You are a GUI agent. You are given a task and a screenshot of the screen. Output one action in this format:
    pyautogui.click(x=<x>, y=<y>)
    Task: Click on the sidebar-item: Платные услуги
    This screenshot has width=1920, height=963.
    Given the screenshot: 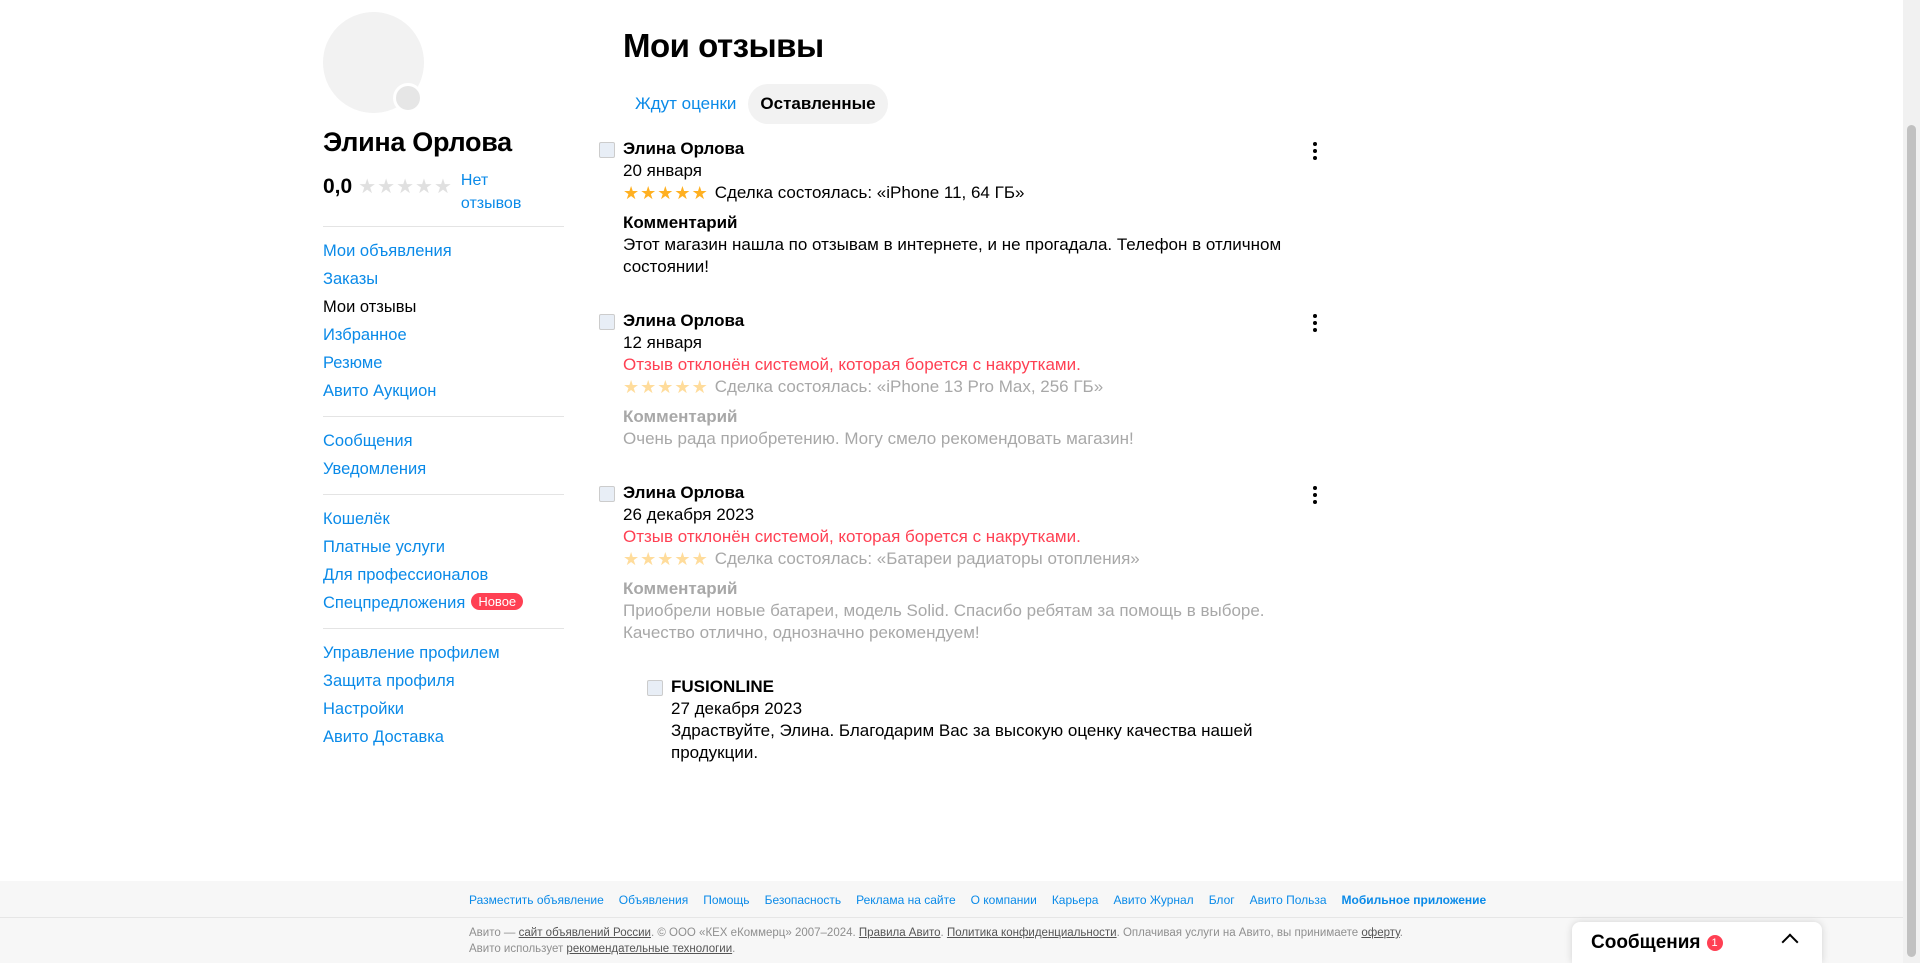 What is the action you would take?
    pyautogui.click(x=443, y=547)
    